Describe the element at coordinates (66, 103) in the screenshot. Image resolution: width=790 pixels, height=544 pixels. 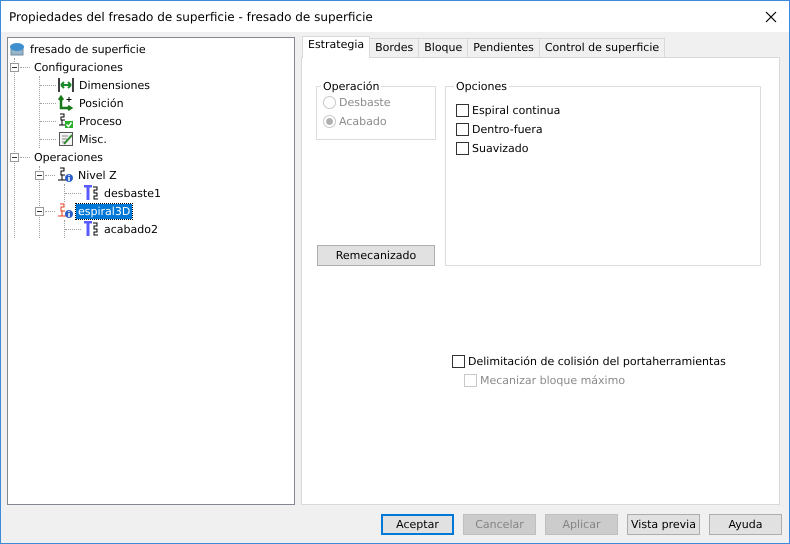
I see `axes-icon` at that location.